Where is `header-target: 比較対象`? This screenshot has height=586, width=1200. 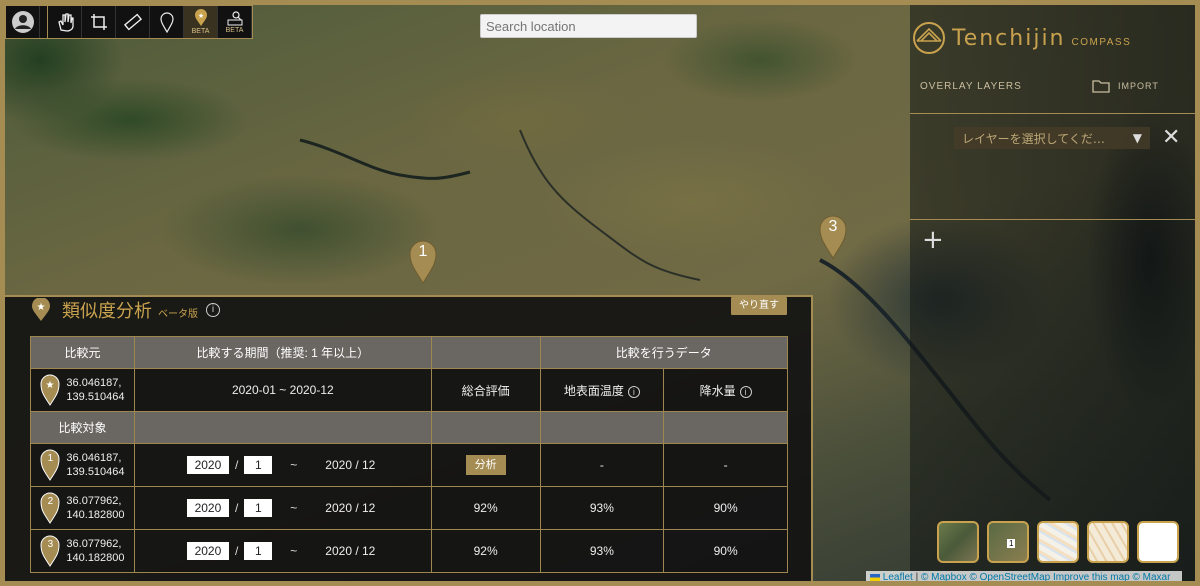 header-target: 比較対象 is located at coordinates (82, 427).